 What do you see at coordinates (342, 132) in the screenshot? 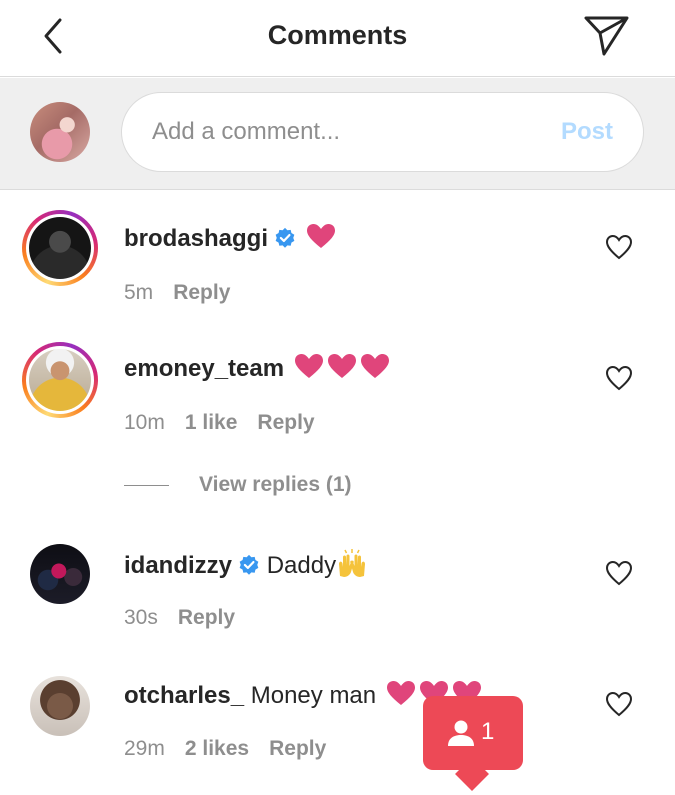
I see `comment-input` at bounding box center [342, 132].